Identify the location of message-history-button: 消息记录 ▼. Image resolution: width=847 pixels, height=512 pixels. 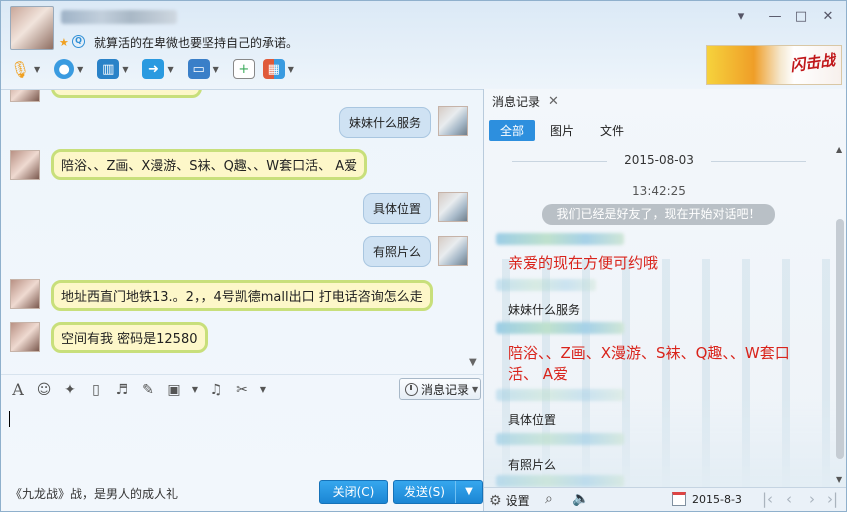
(440, 389).